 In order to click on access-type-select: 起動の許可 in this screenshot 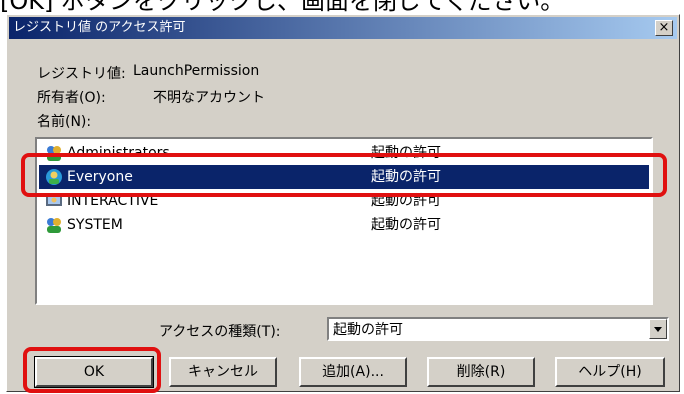, I will do `click(498, 329)`.